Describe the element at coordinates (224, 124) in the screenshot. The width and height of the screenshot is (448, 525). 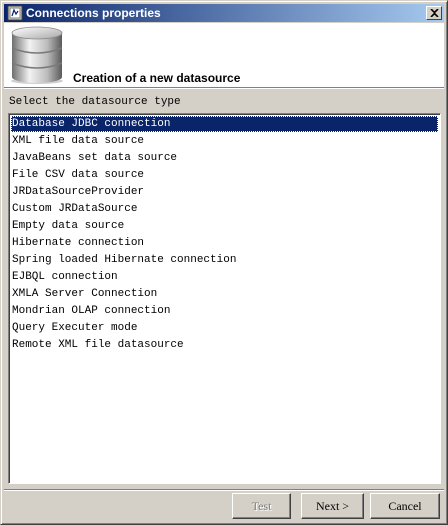
I see `list-item: Database JDBC connection` at that location.